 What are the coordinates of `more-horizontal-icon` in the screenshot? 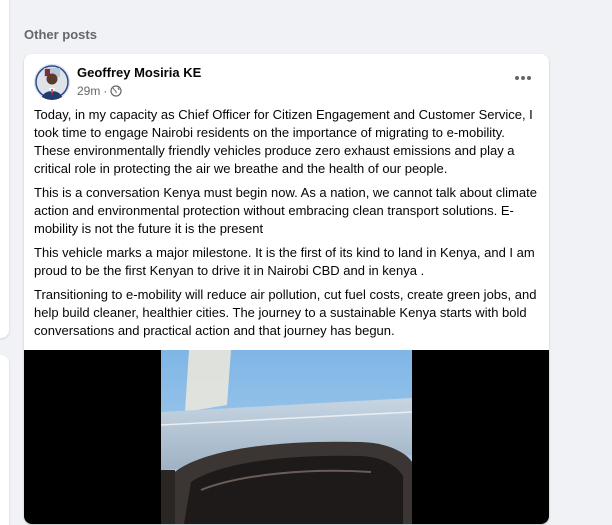 It's located at (523, 78).